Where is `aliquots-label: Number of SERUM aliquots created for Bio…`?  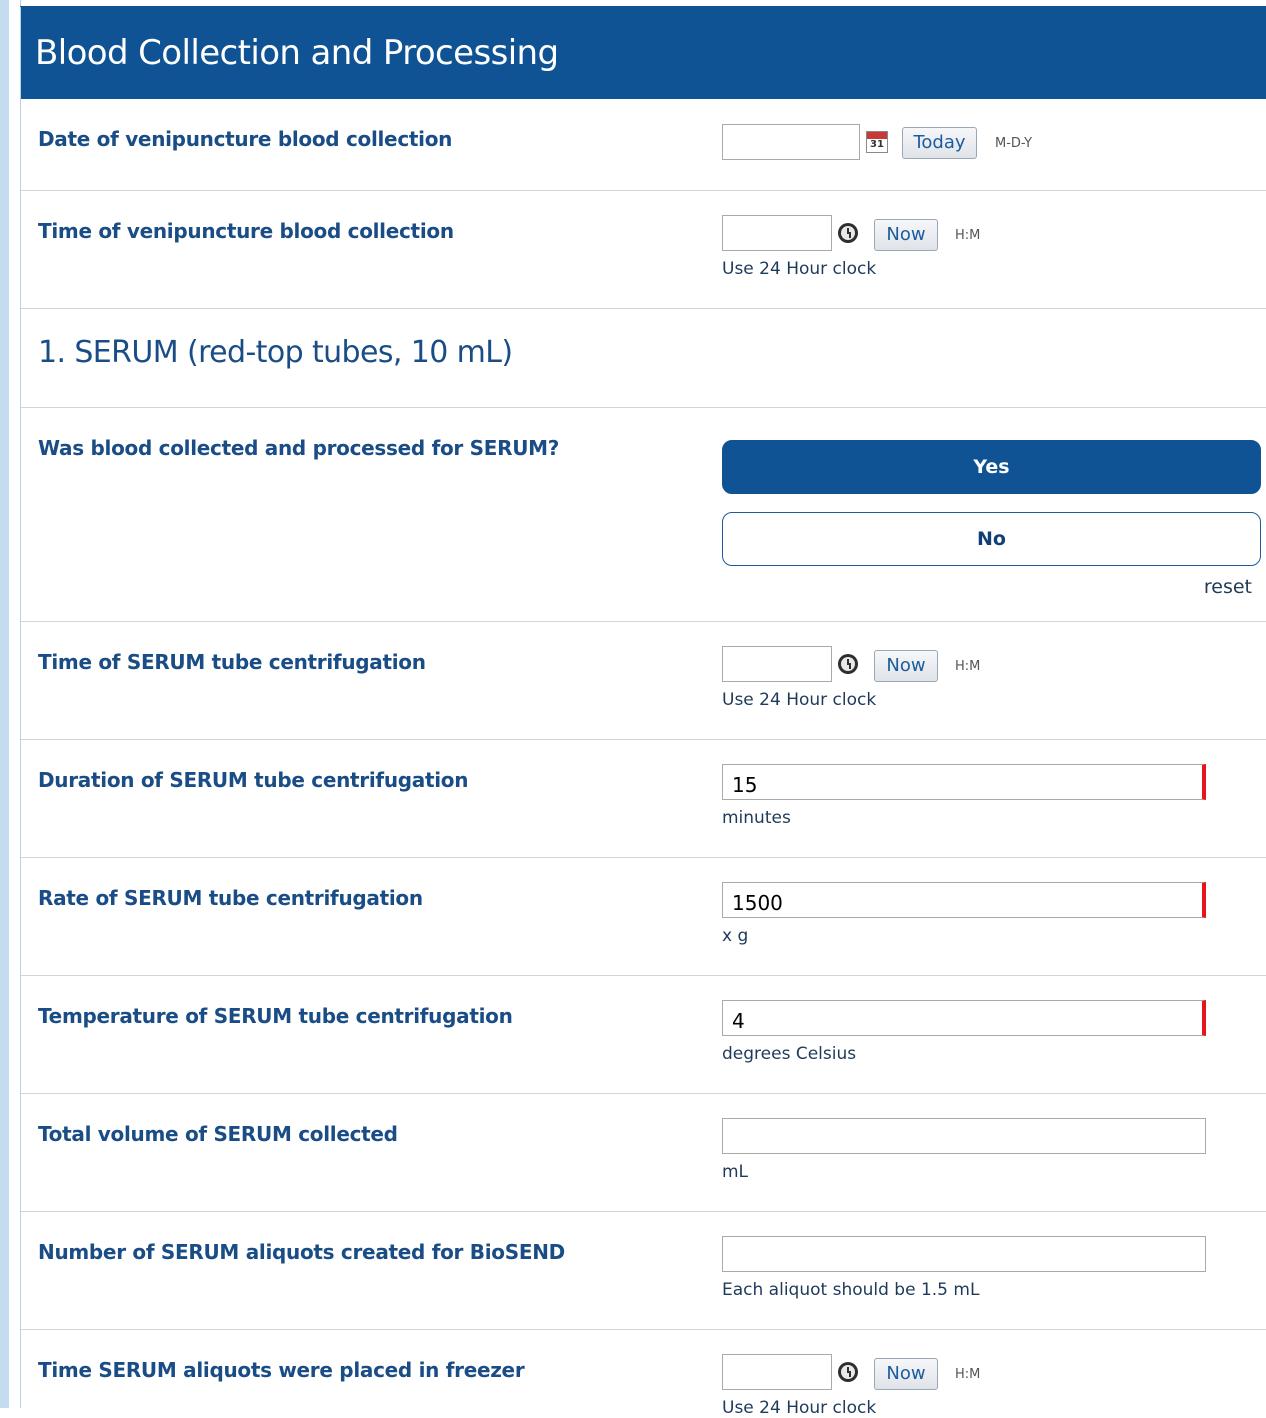 aliquots-label: Number of SERUM aliquots created for Bio… is located at coordinates (301, 1252).